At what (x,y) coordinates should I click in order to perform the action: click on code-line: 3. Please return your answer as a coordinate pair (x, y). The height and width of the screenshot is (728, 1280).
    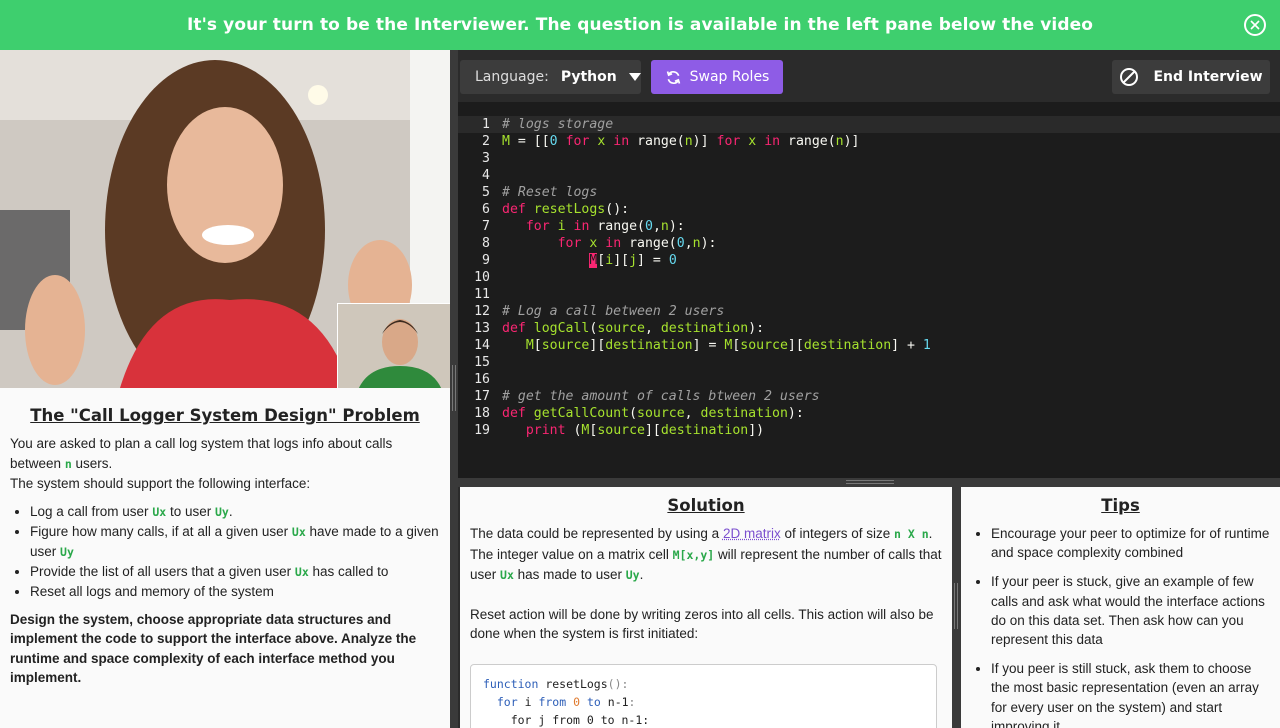
    Looking at the image, I should click on (486, 158).